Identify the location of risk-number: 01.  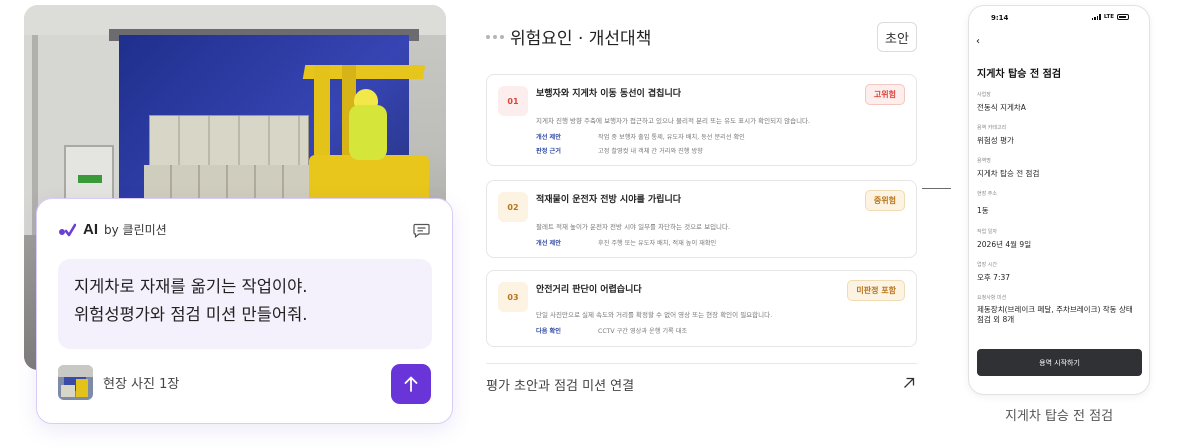
(513, 101).